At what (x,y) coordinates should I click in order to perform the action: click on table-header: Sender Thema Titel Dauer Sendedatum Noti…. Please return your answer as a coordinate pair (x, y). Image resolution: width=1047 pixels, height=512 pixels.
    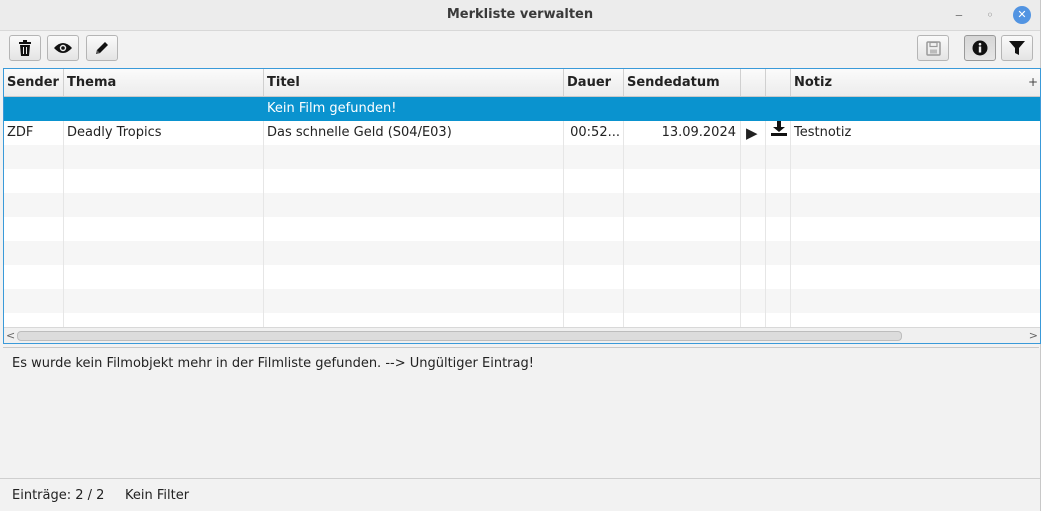
    Looking at the image, I should click on (522, 83).